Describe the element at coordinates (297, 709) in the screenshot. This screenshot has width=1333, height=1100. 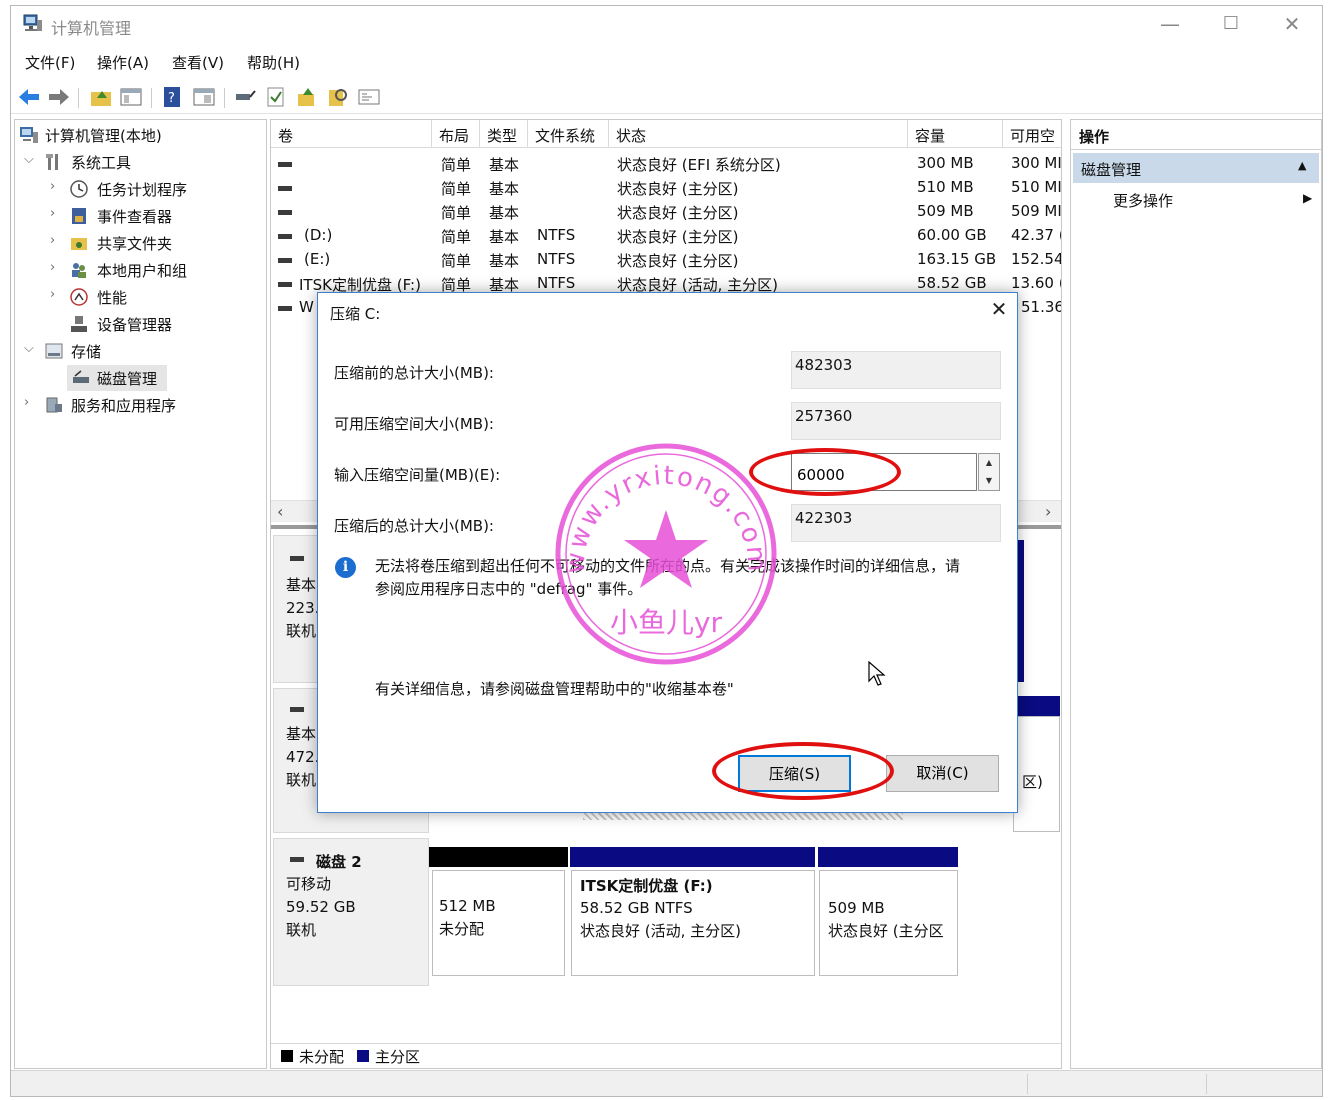
I see `disk-icon` at that location.